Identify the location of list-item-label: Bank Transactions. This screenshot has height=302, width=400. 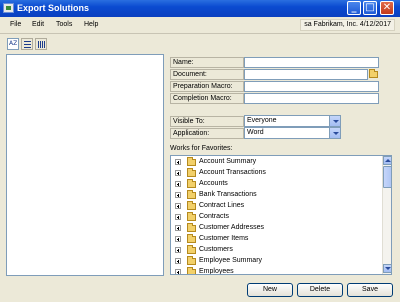
(228, 194).